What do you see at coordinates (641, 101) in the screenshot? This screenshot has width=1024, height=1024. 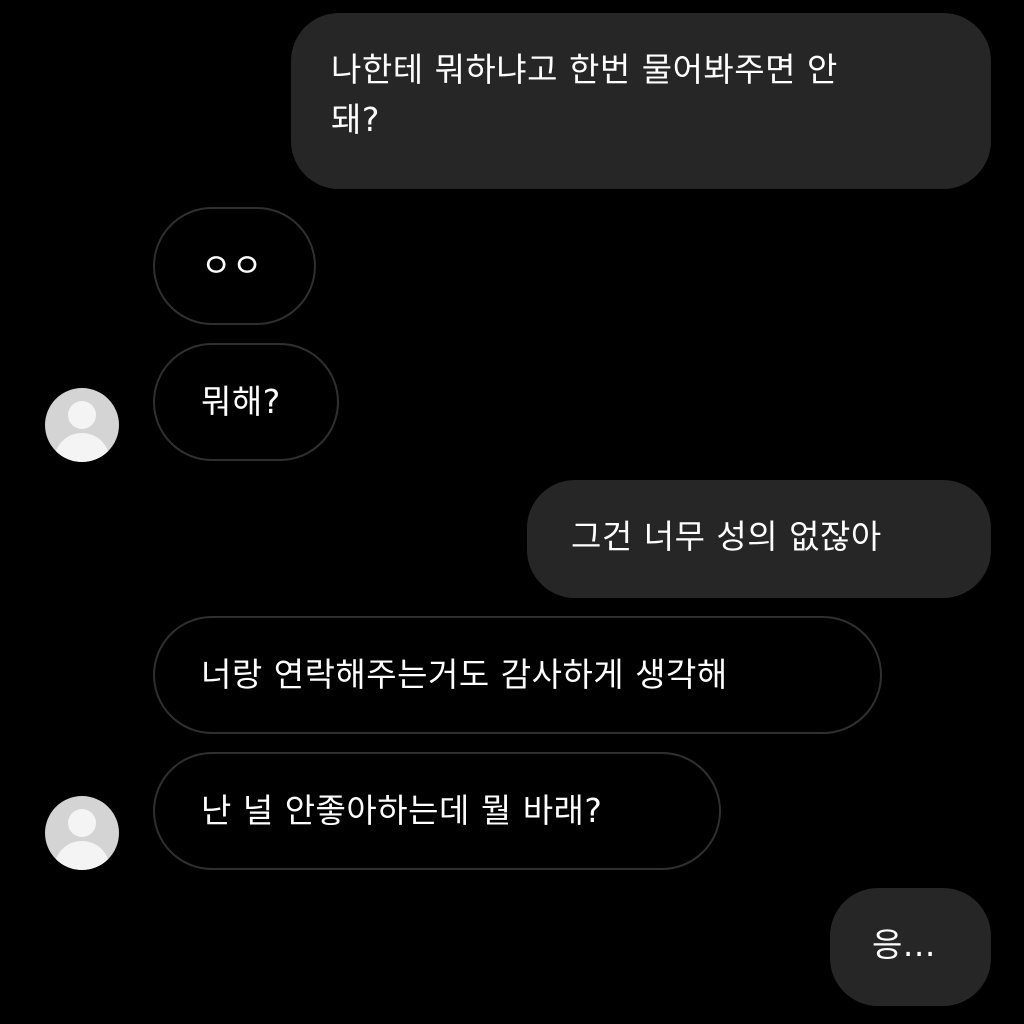 I see `message-sent-1: 나한테 뭐하냐고 한번 물어봐주면 안 돼?` at bounding box center [641, 101].